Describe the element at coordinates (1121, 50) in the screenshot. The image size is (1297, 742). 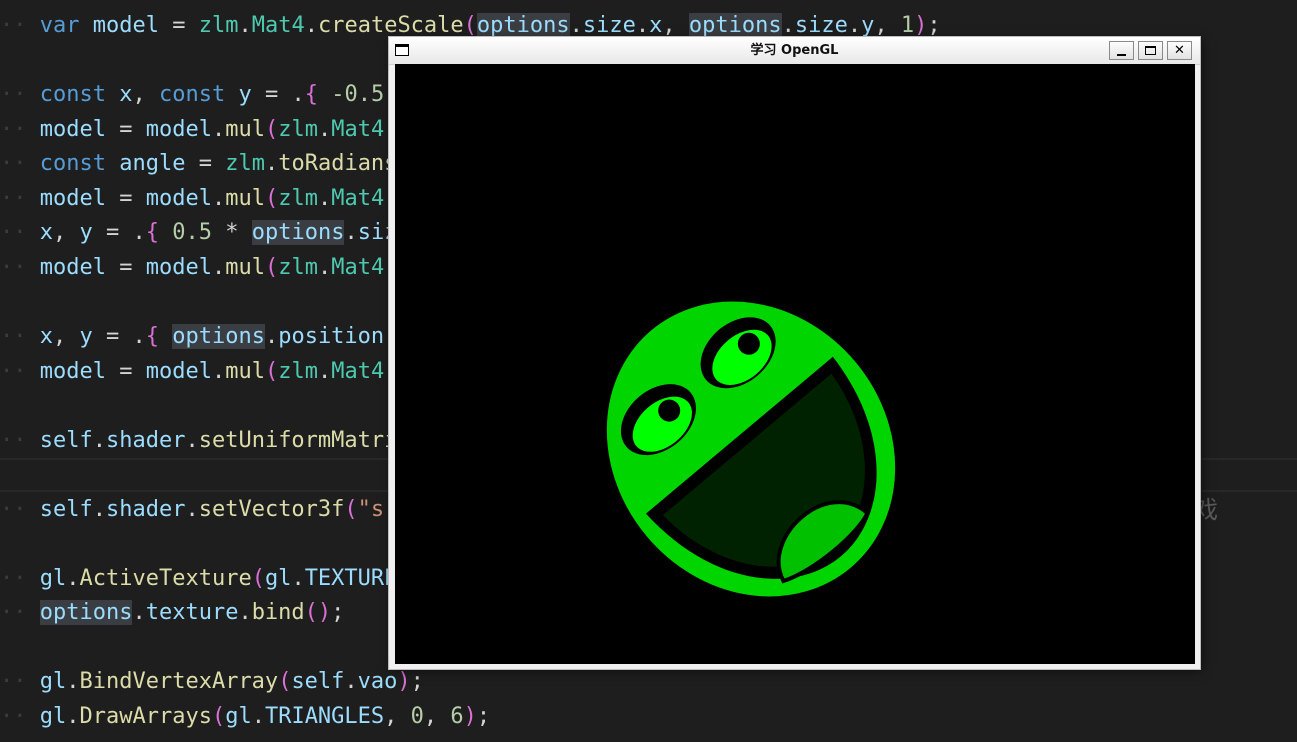
I see `minimize-button` at that location.